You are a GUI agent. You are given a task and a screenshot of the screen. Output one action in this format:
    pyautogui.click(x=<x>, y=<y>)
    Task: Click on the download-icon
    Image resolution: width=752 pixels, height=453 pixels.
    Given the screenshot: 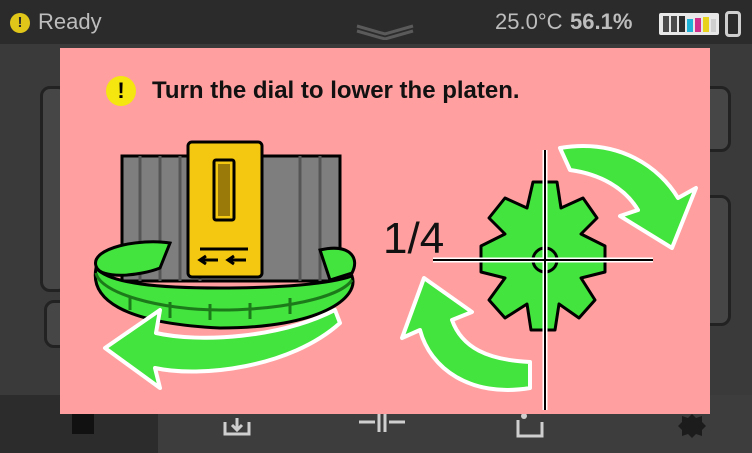 What is the action you would take?
    pyautogui.click(x=237, y=425)
    